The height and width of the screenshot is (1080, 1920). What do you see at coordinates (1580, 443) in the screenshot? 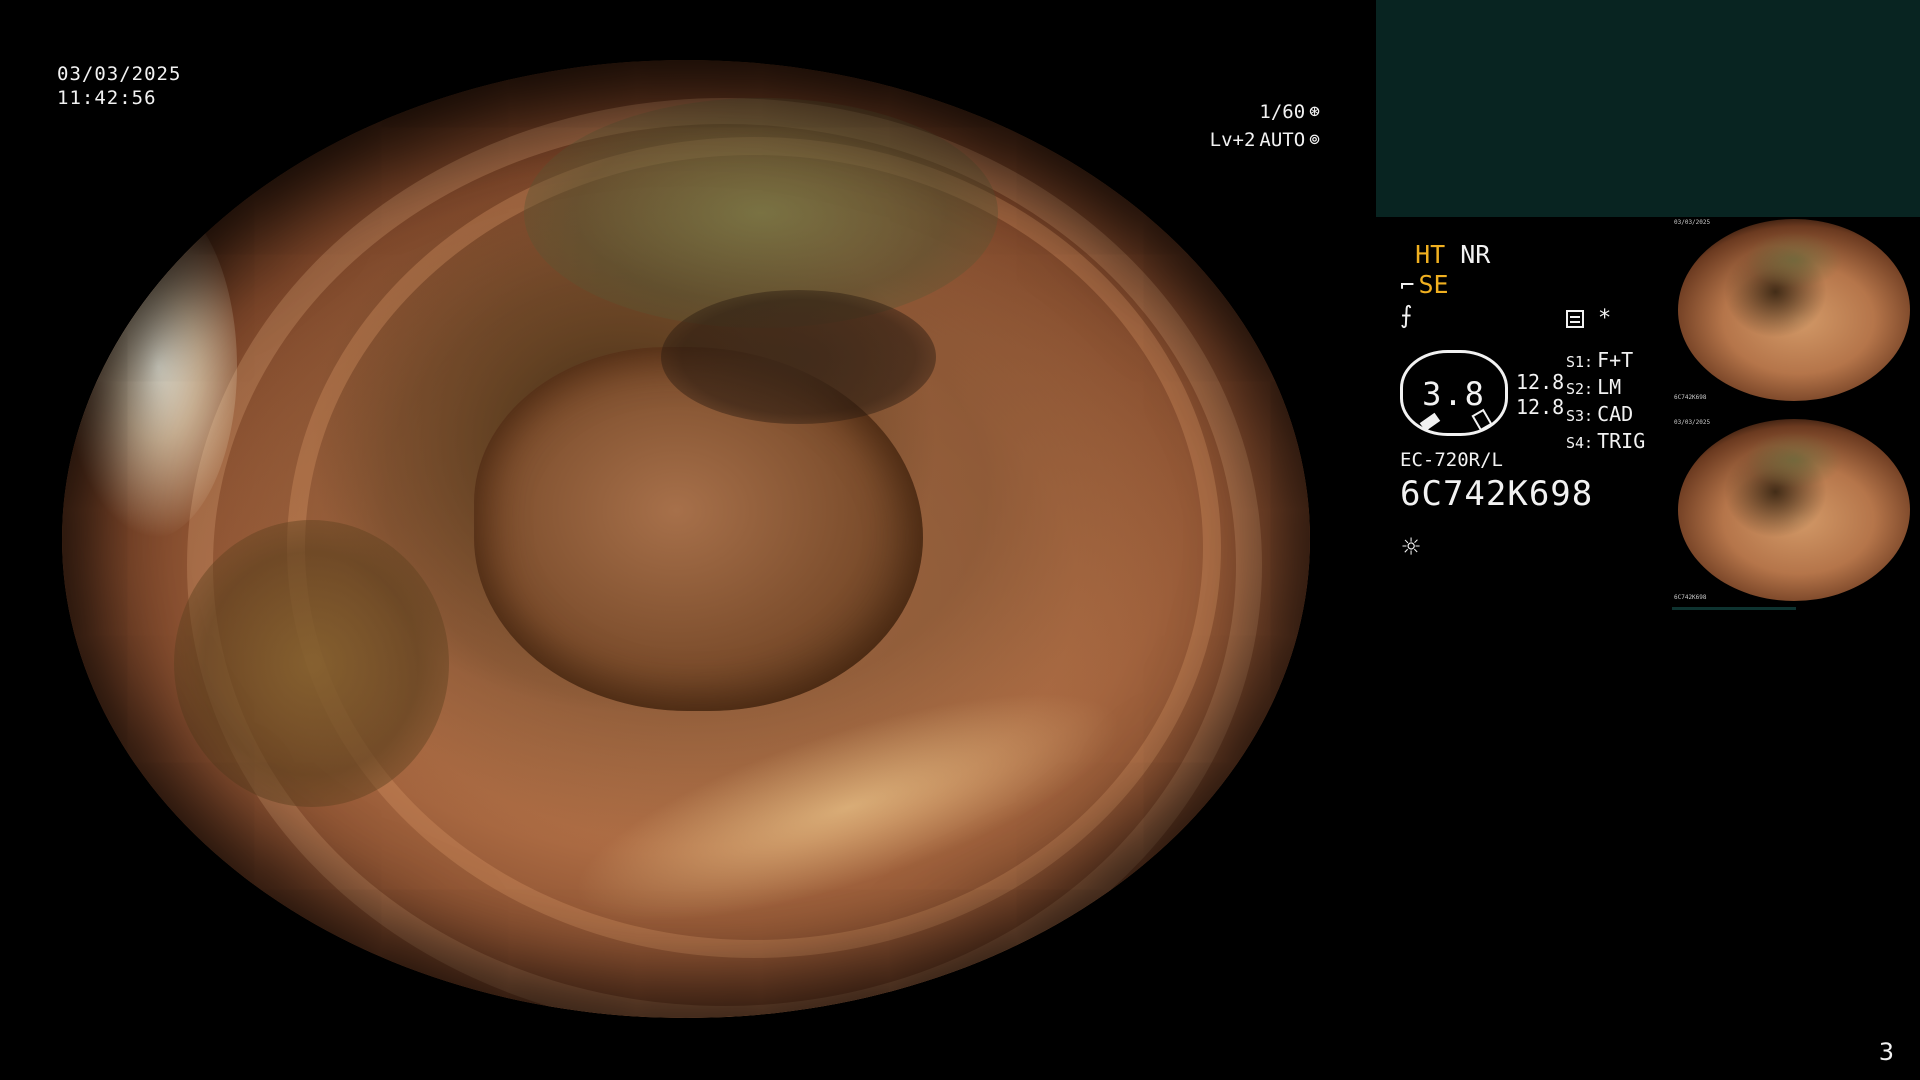
I see `switch-key-4: S4:` at bounding box center [1580, 443].